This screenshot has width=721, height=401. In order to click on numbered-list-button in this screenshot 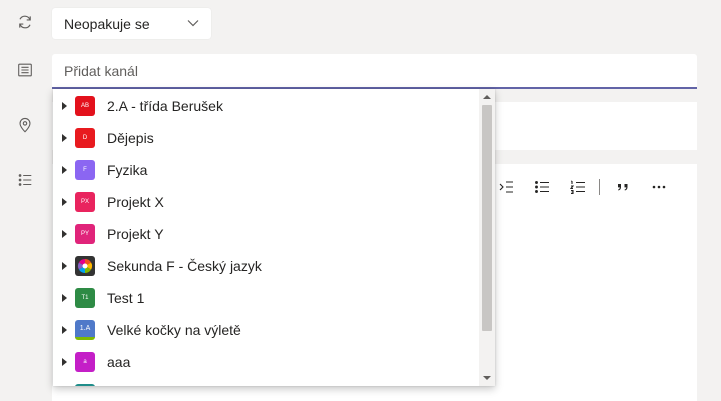, I will do `click(578, 187)`.